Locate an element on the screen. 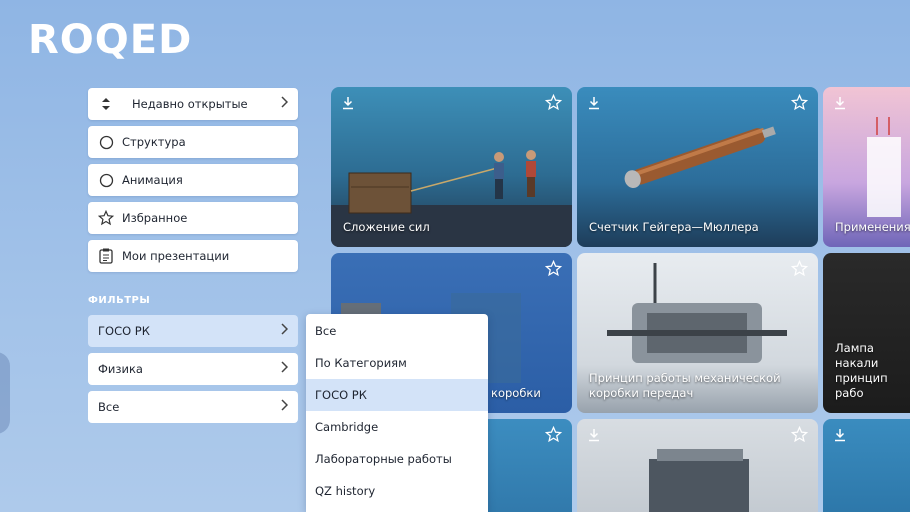 The width and height of the screenshot is (910, 512). dropdown-option: Лабораторные работы is located at coordinates (397, 459).